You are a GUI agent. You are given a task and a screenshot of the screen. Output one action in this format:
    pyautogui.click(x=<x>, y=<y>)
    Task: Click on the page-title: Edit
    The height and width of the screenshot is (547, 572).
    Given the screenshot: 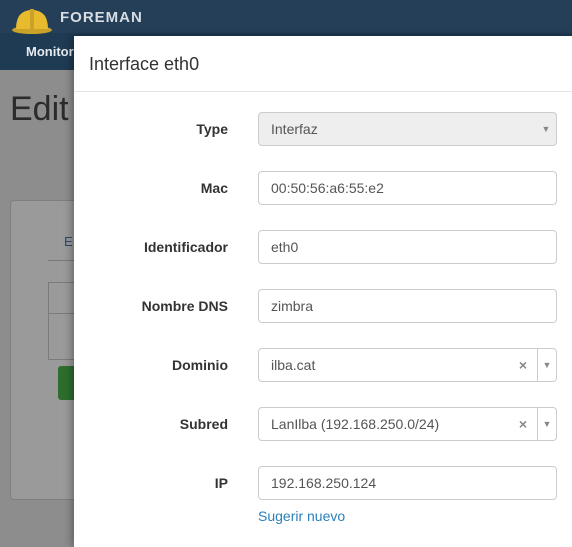 What is the action you would take?
    pyautogui.click(x=39, y=109)
    